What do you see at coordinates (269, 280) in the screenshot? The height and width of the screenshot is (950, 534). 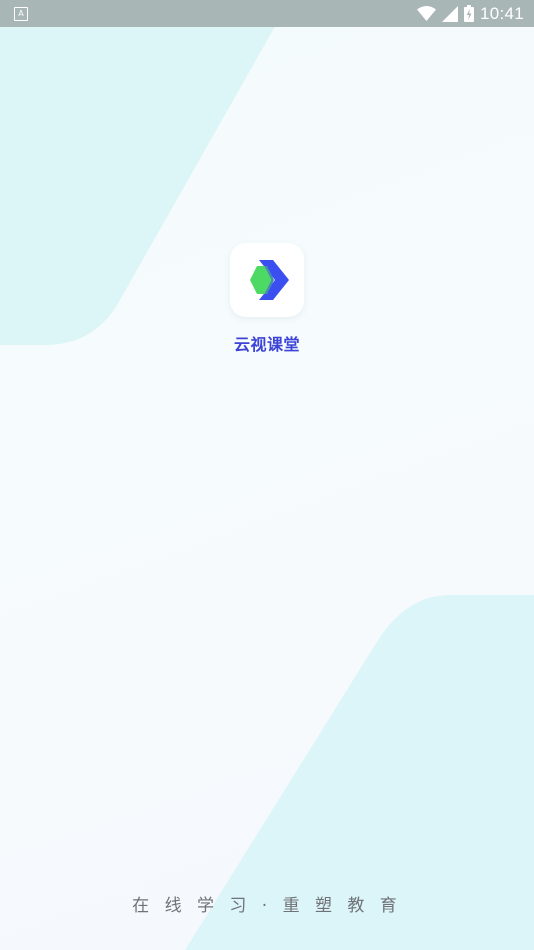 I see `app-logo-icon` at bounding box center [269, 280].